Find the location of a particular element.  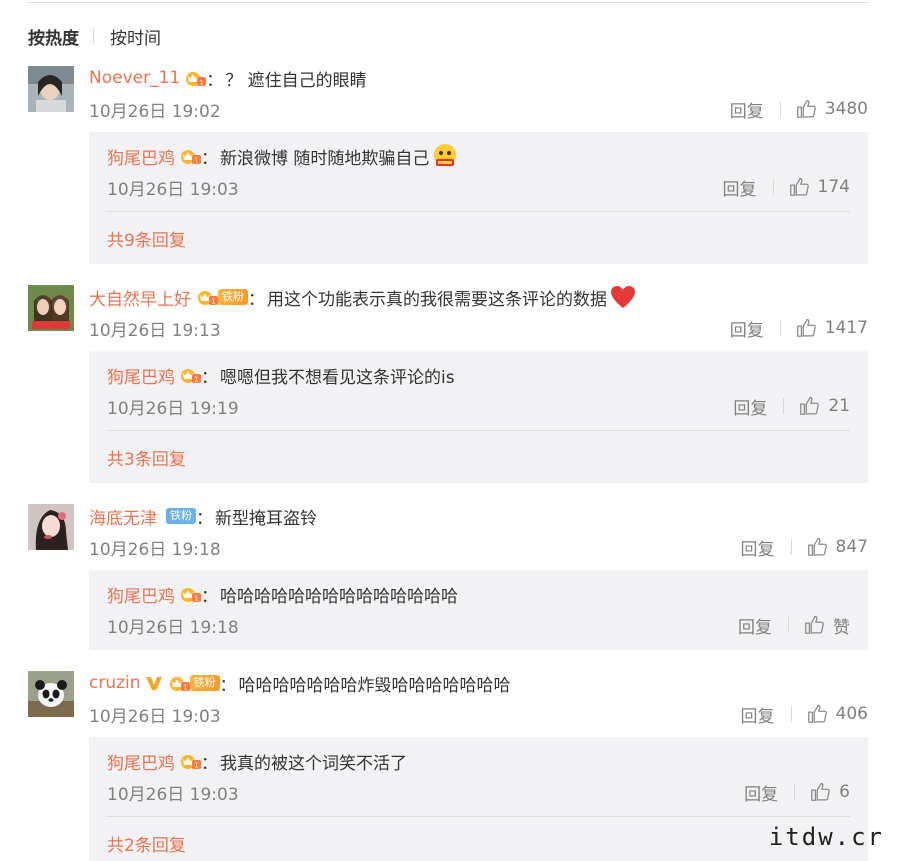

comment-text-line: 海底无津 铁粉 ： 新型掩耳盗铃 is located at coordinates (203, 516).